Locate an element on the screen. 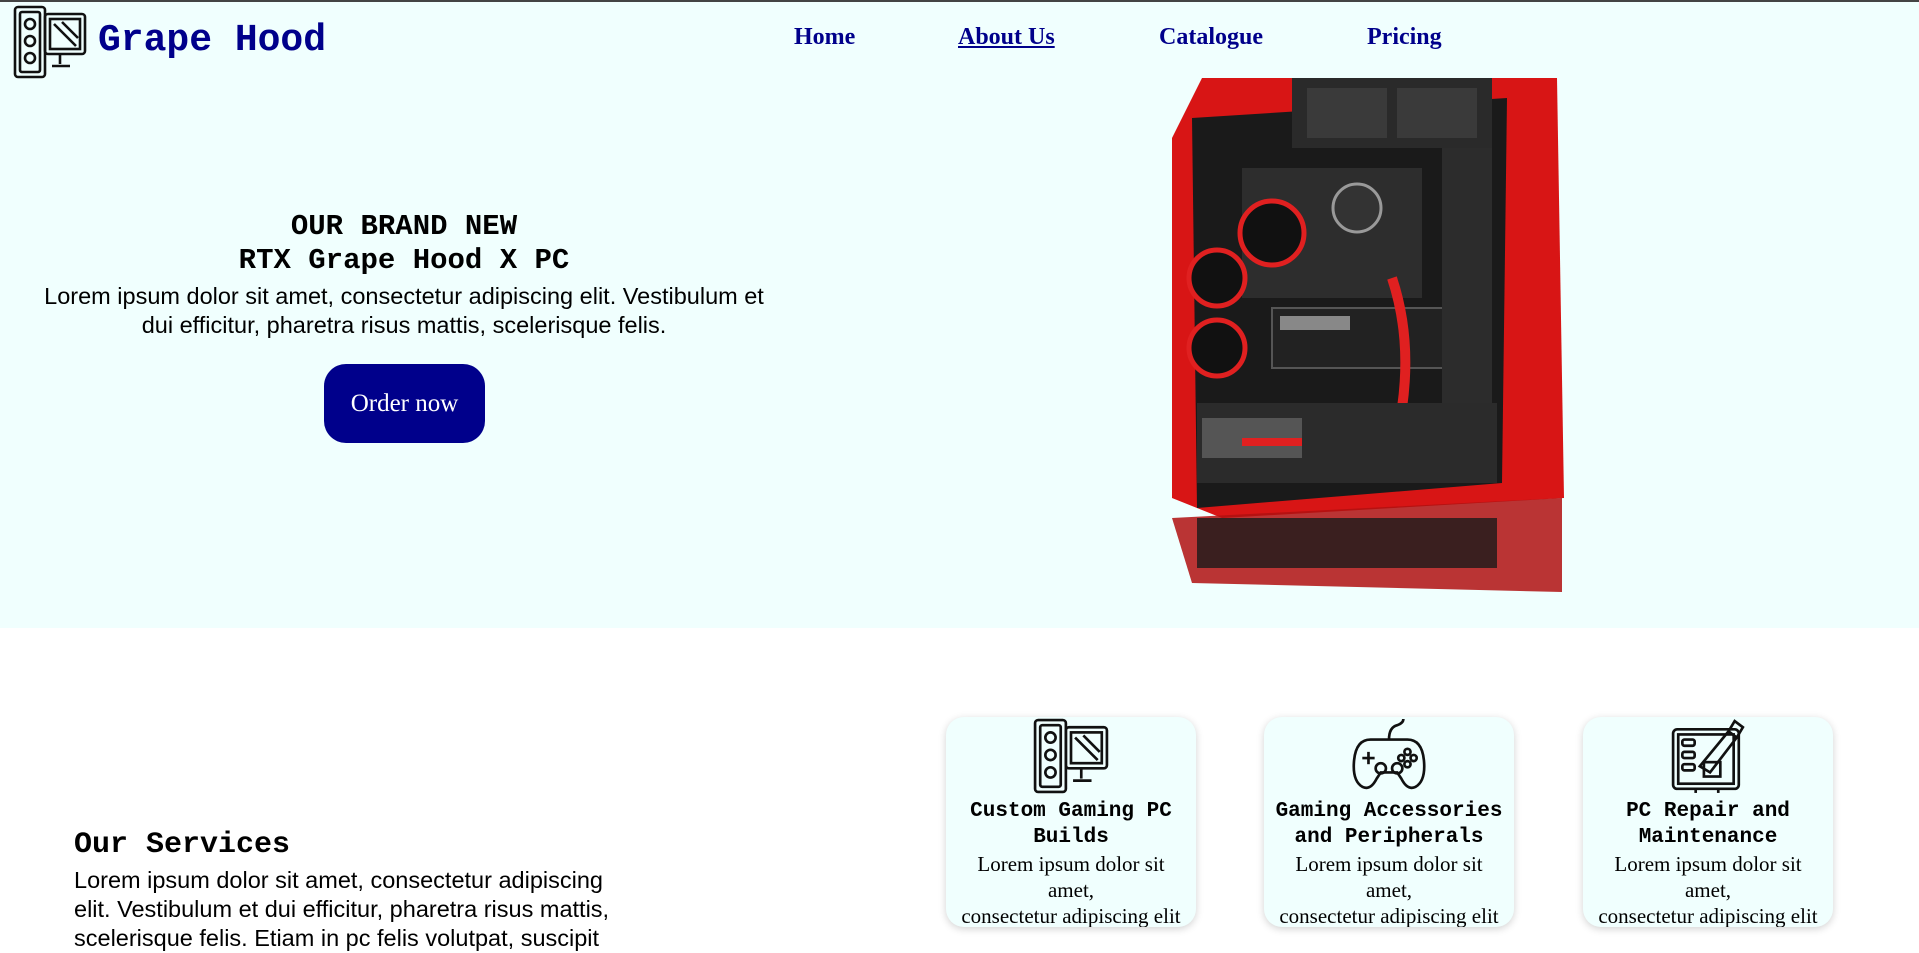 Image resolution: width=1919 pixels, height=953 pixels. card-title-line2: and Peripherals is located at coordinates (1389, 837).